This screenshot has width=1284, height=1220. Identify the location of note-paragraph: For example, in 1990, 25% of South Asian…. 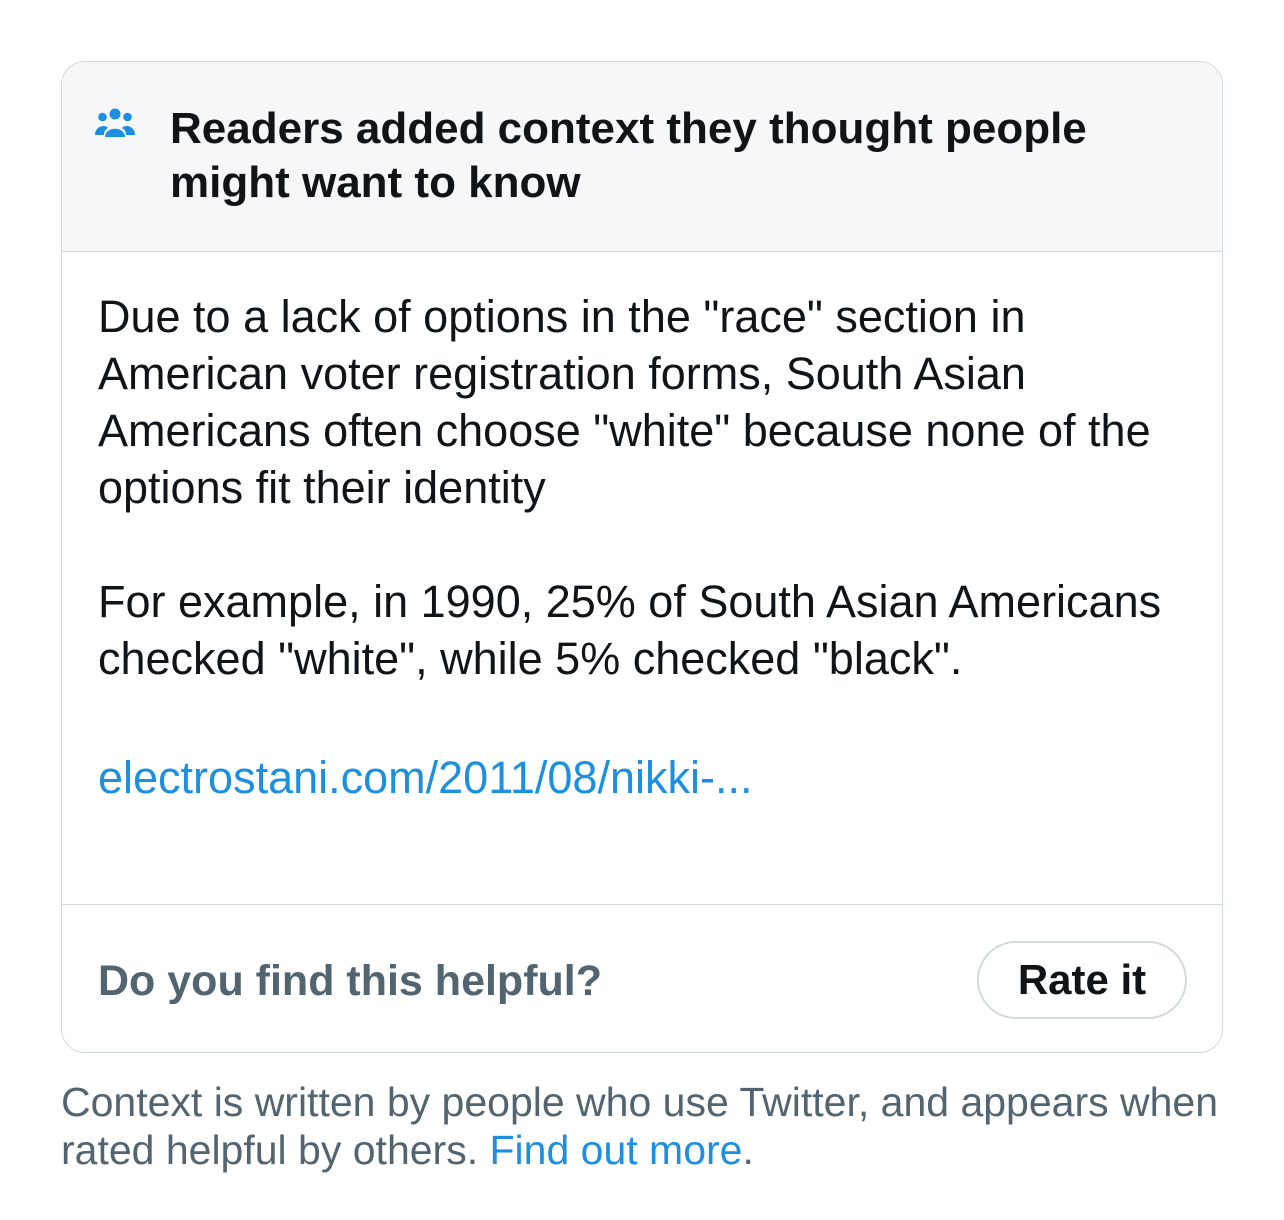
(630, 630).